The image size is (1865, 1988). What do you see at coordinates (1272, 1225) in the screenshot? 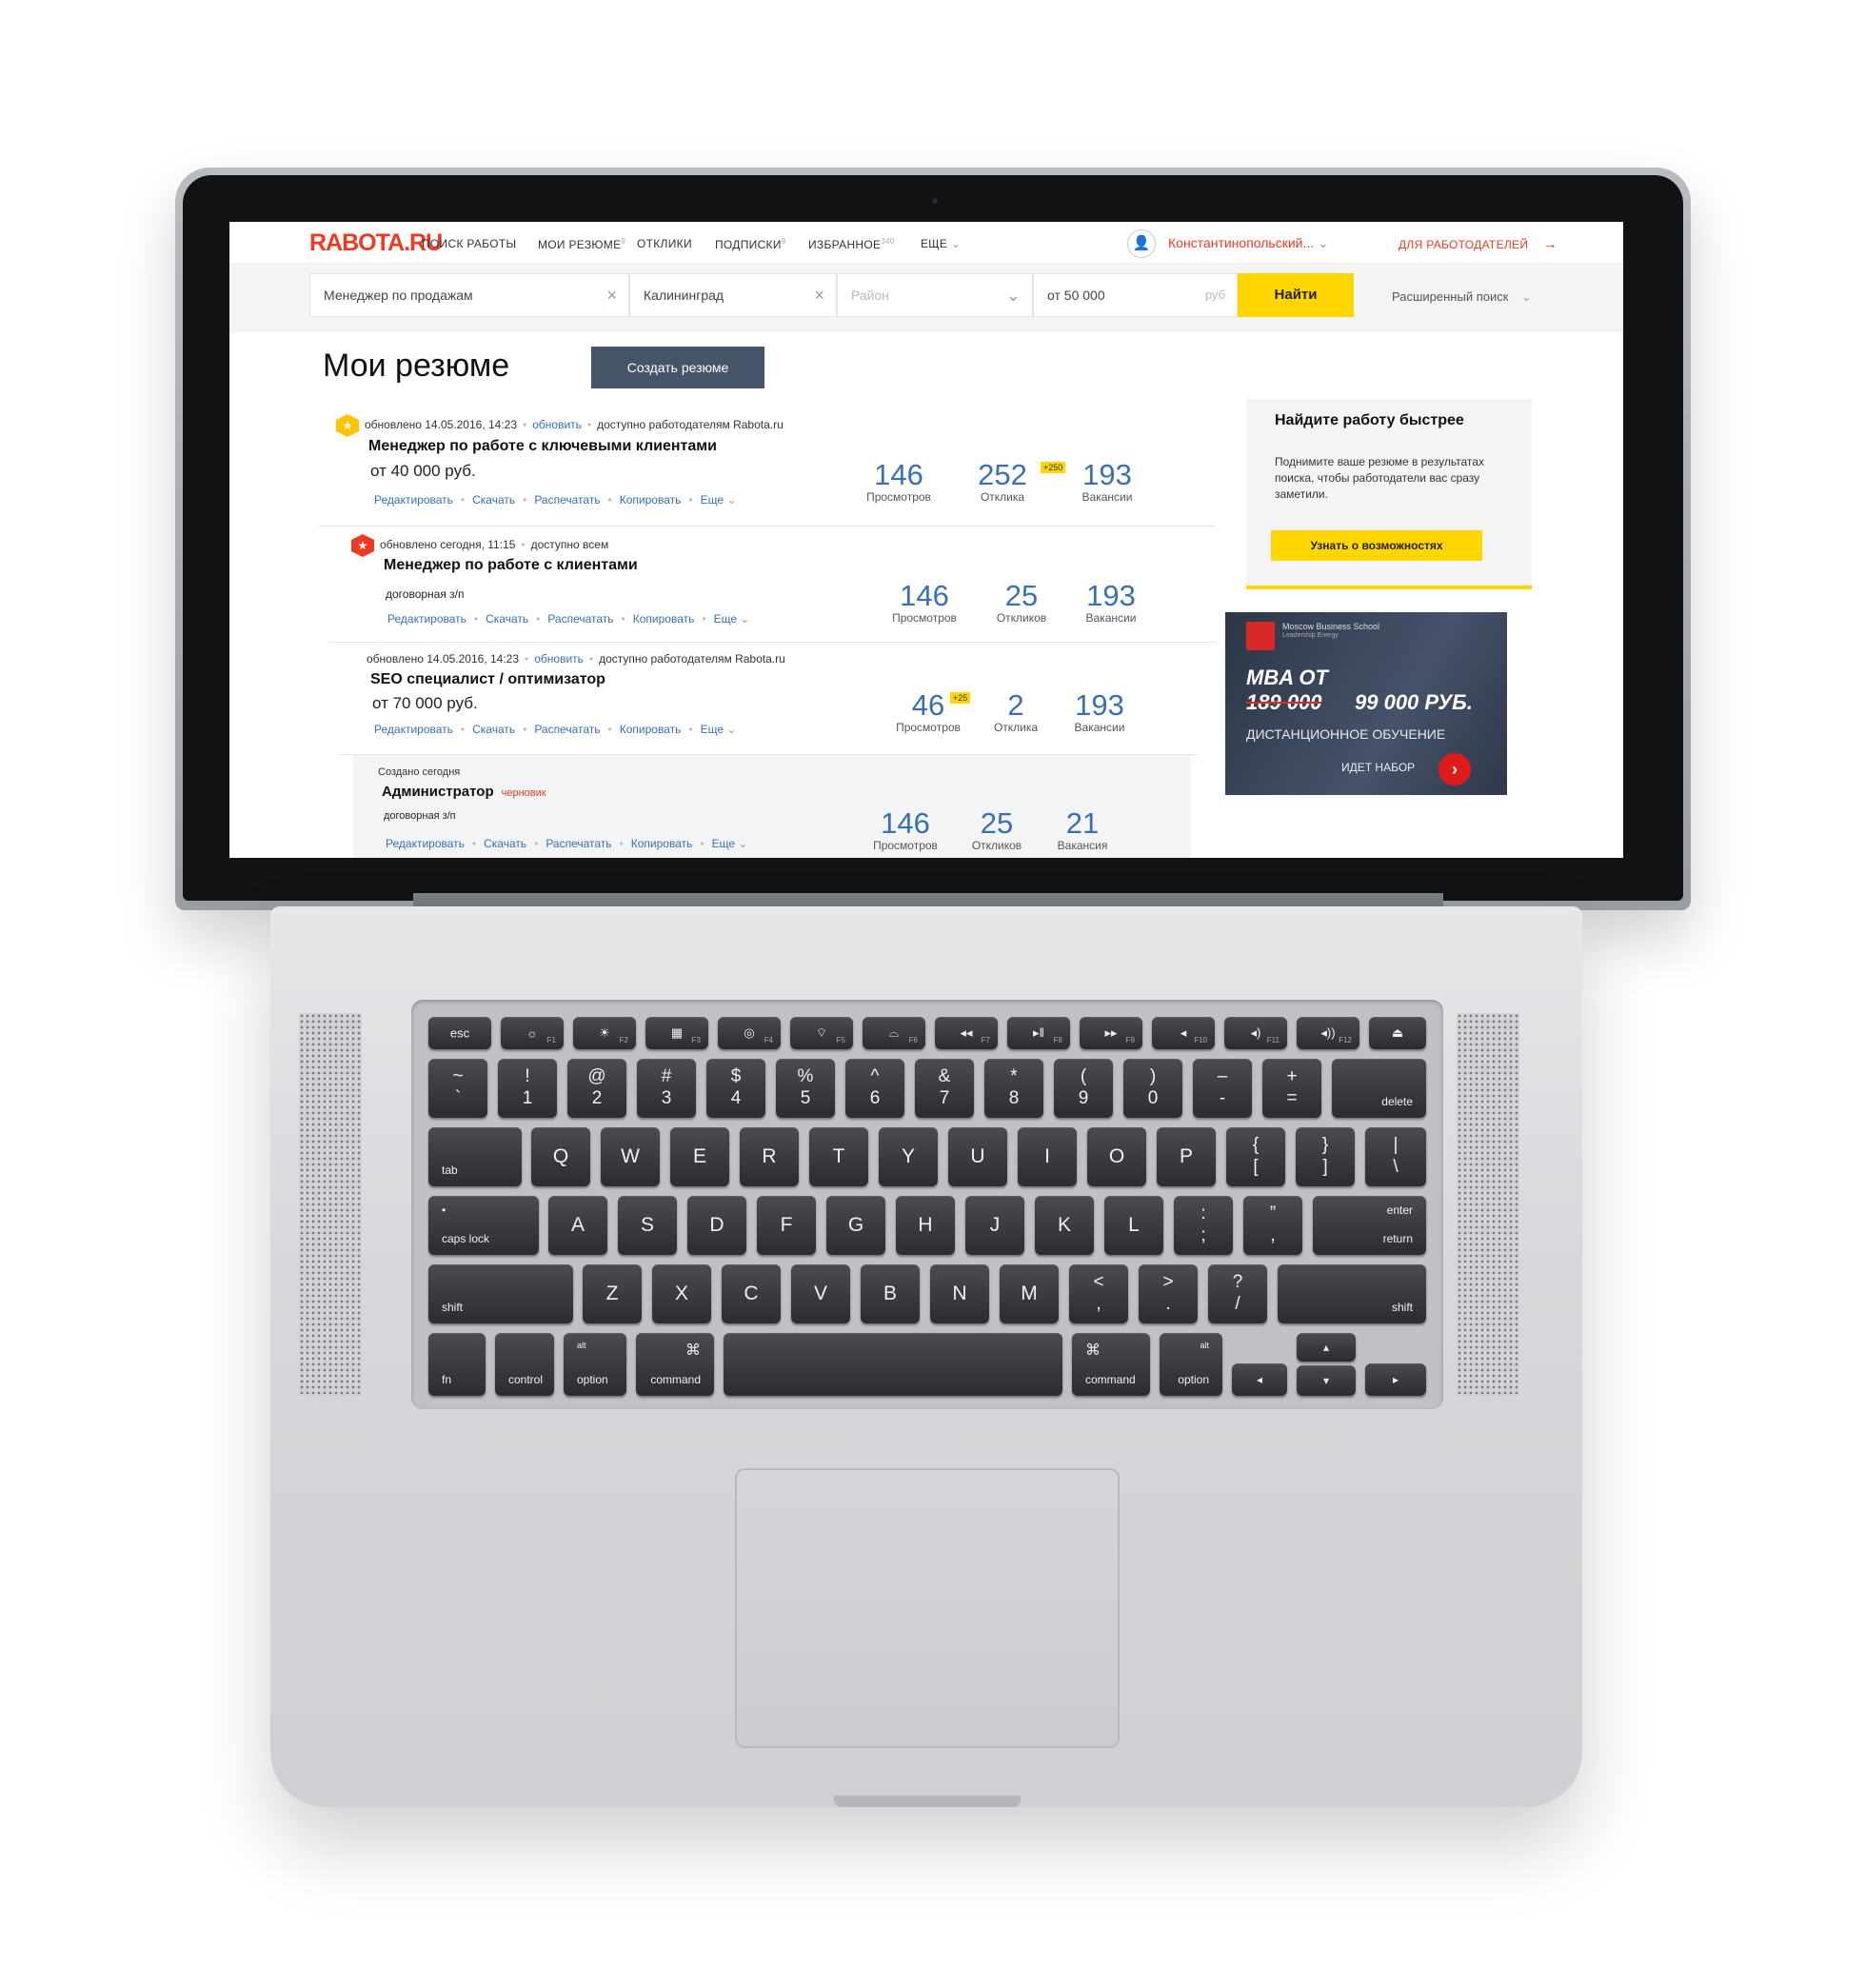
I see `key-quote: ”,` at bounding box center [1272, 1225].